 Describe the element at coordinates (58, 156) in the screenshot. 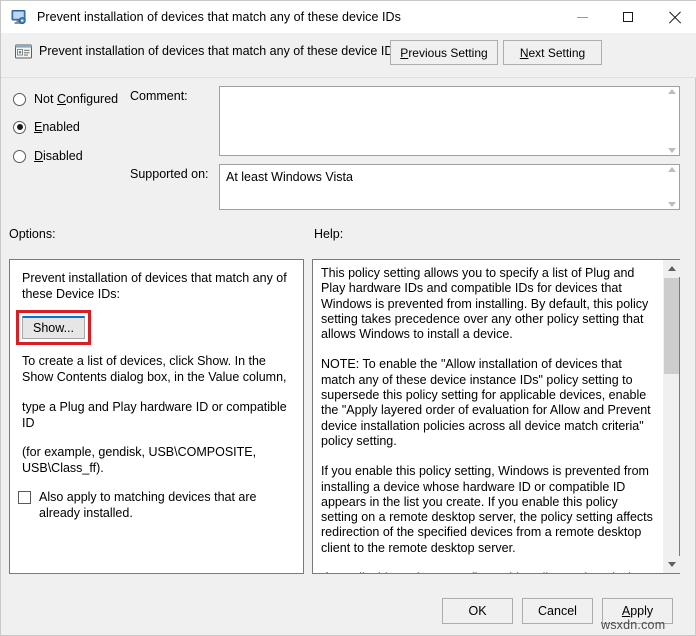

I see `radio-disabled-label: Disabled` at that location.